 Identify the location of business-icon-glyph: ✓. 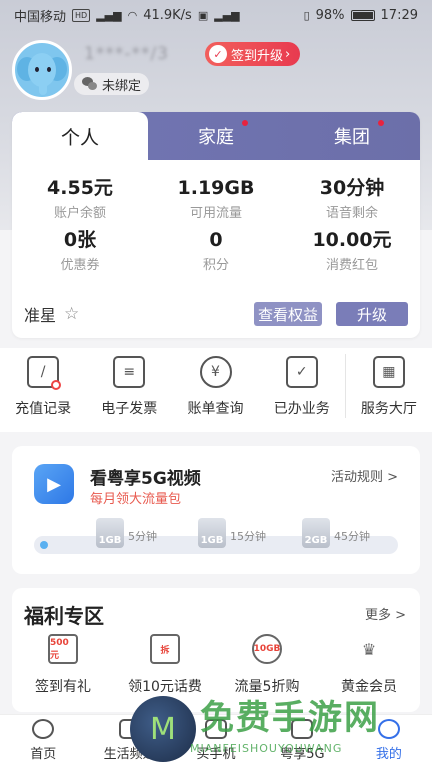
(301, 372).